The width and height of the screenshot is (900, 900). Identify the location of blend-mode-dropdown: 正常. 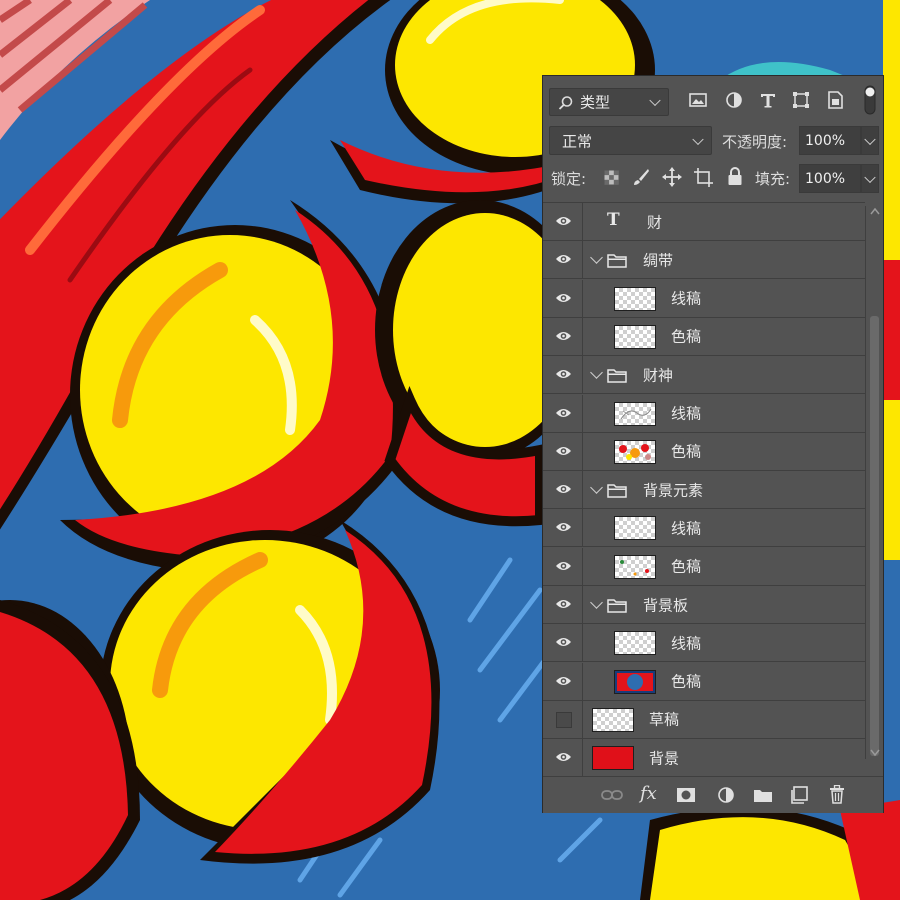
(630, 140).